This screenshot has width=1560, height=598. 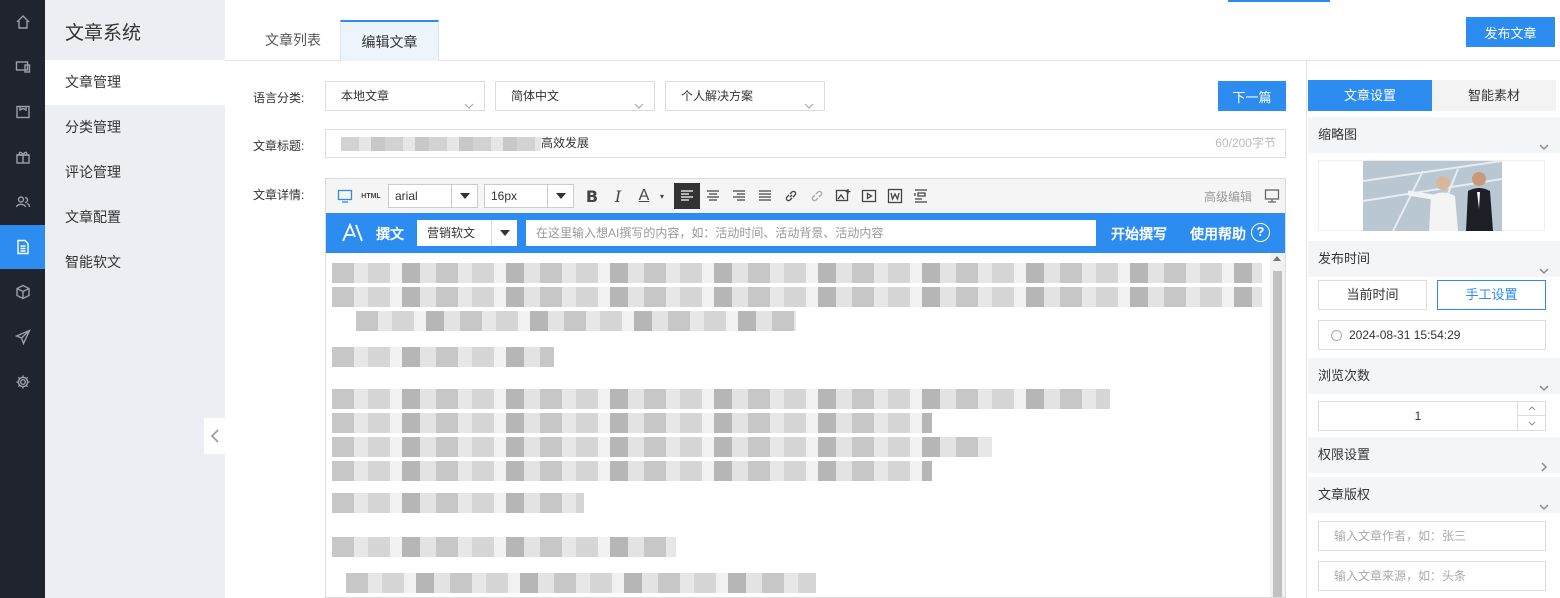 I want to click on unlink-icon, so click(x=817, y=196).